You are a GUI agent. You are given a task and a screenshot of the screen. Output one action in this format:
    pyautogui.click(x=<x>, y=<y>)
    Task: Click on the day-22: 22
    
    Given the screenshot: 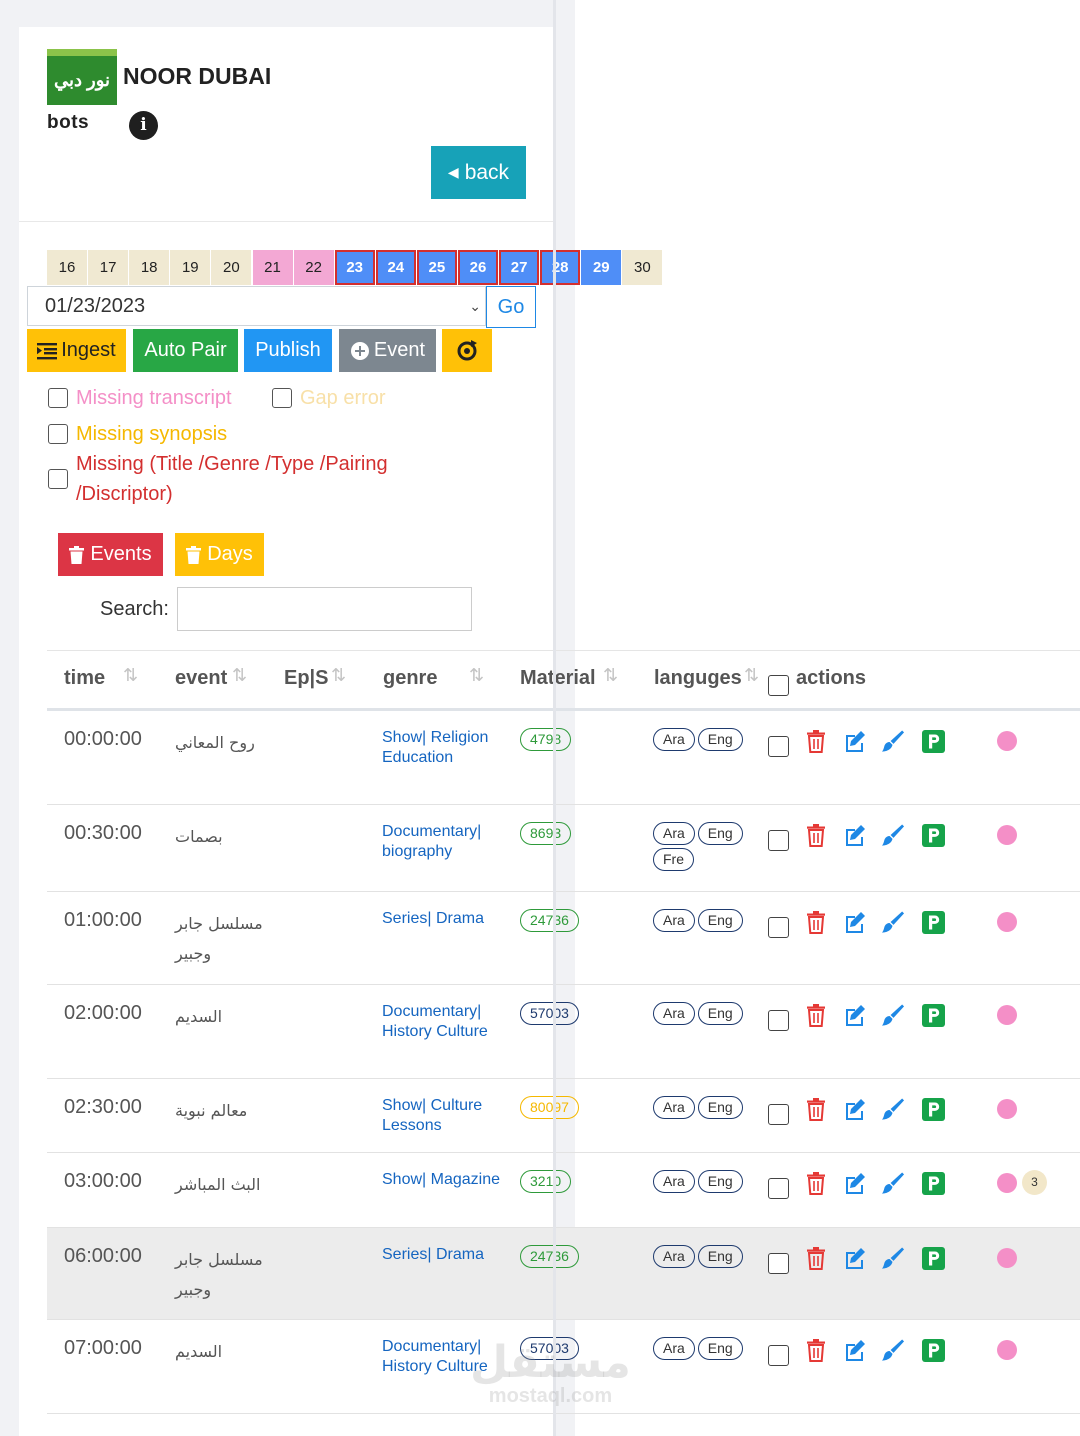 What is the action you would take?
    pyautogui.click(x=313, y=267)
    